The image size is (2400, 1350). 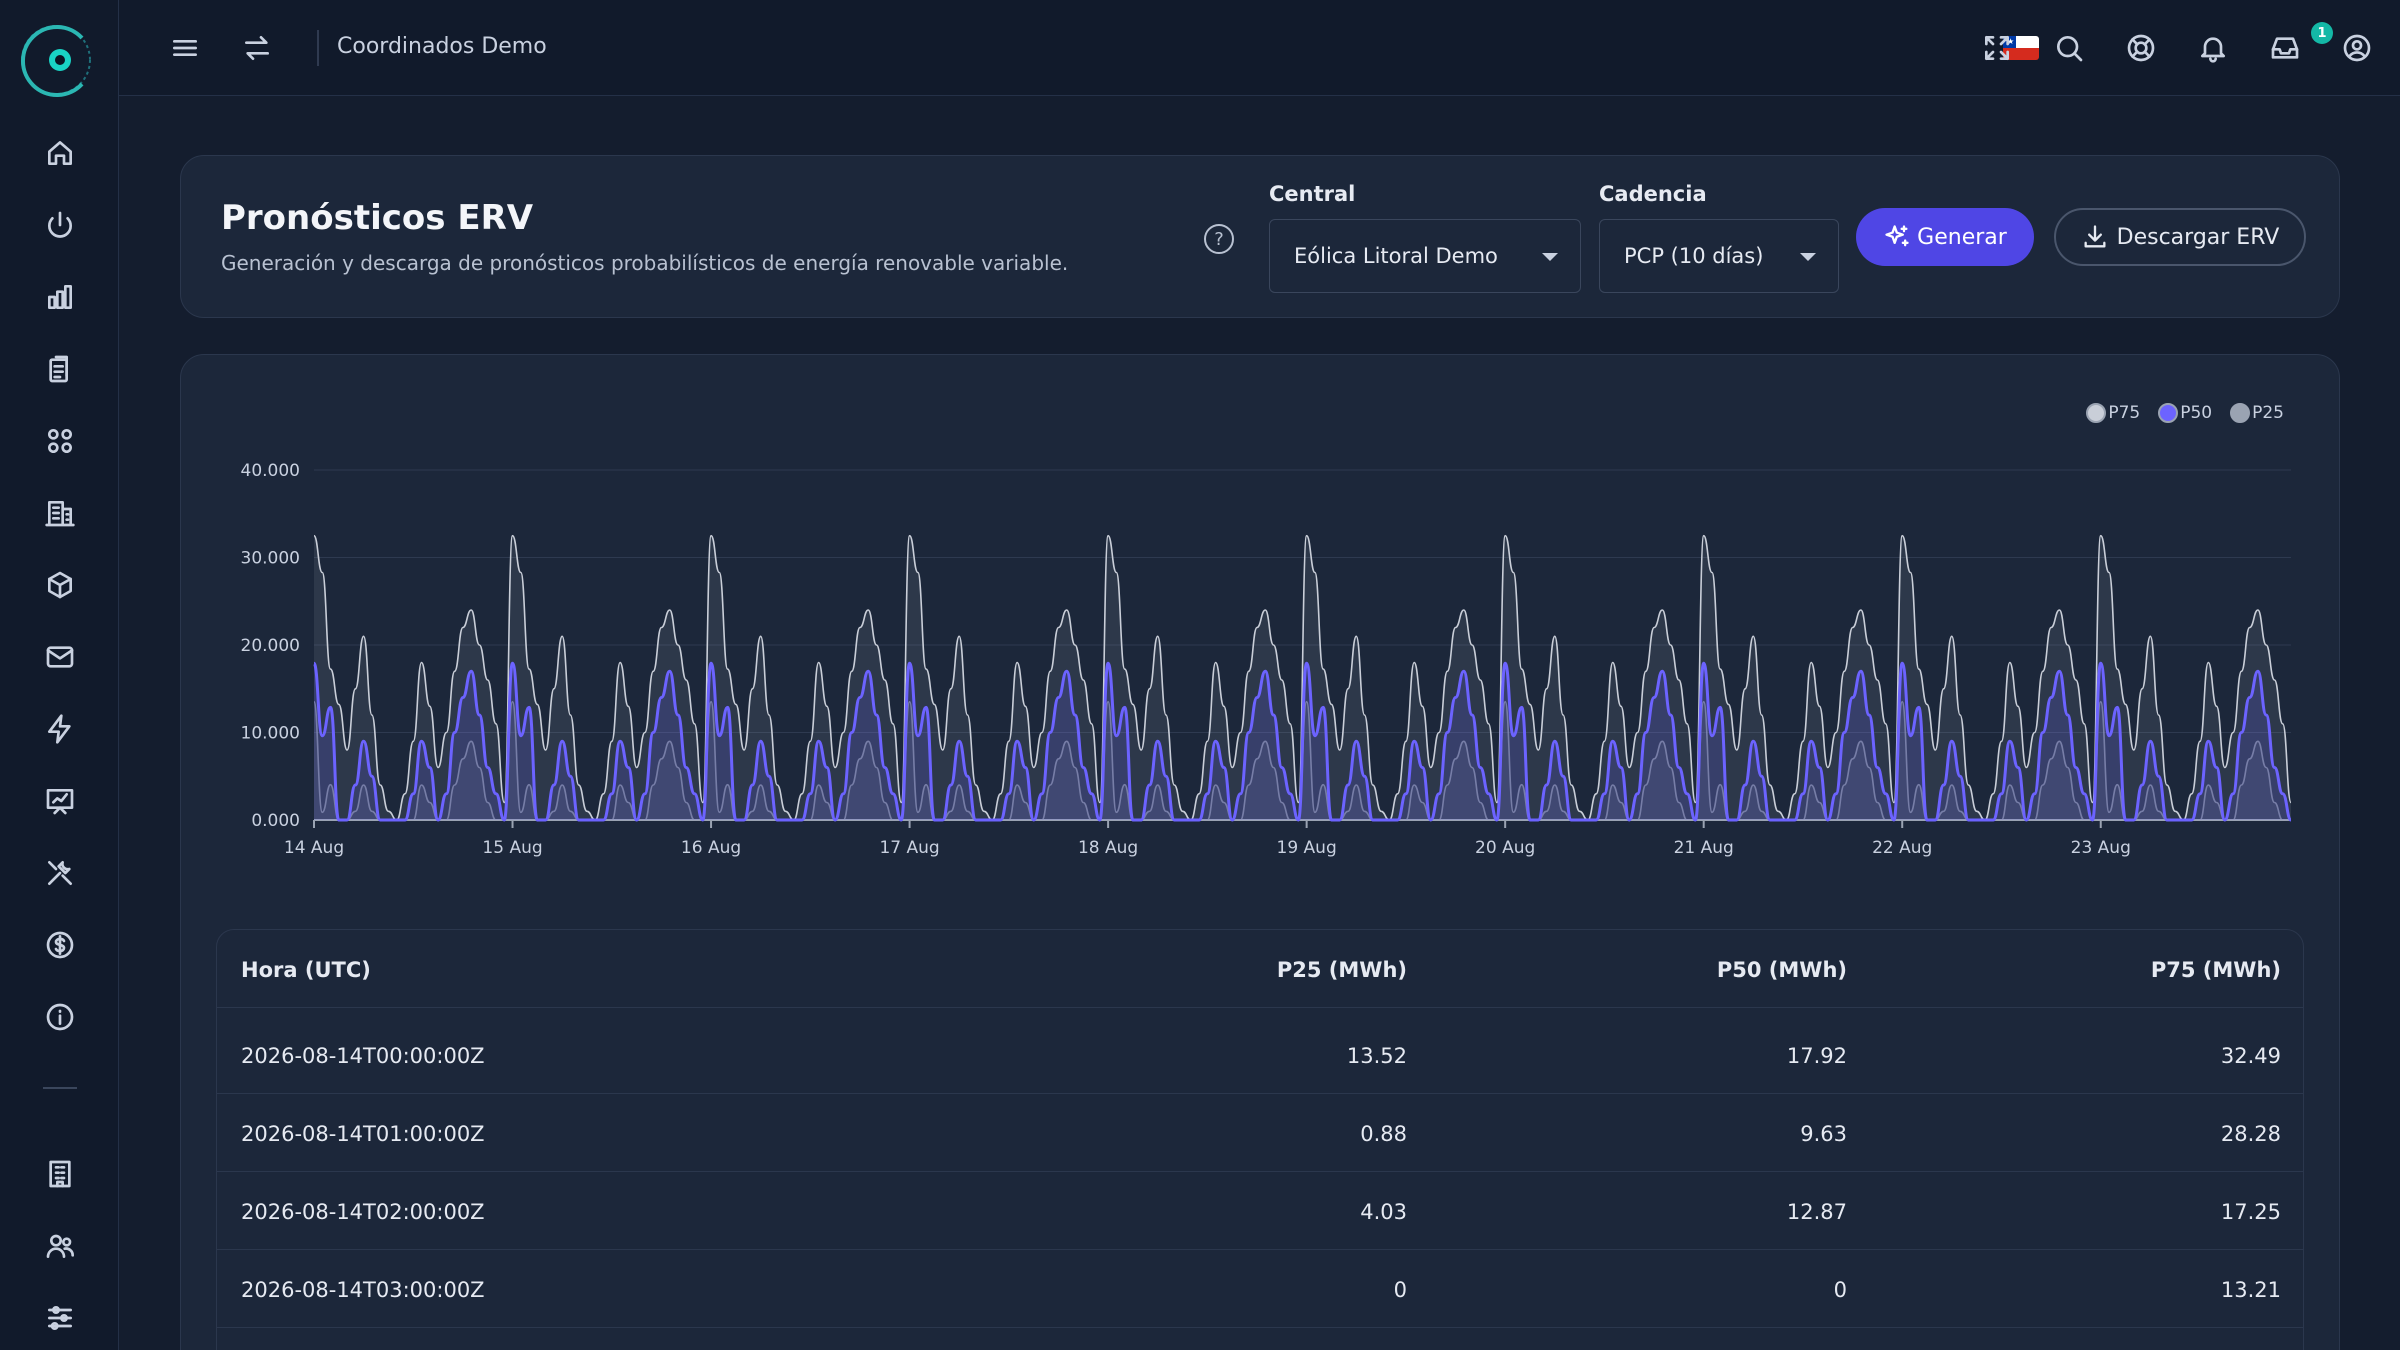 What do you see at coordinates (1897, 236) in the screenshot?
I see `sparkles-icon` at bounding box center [1897, 236].